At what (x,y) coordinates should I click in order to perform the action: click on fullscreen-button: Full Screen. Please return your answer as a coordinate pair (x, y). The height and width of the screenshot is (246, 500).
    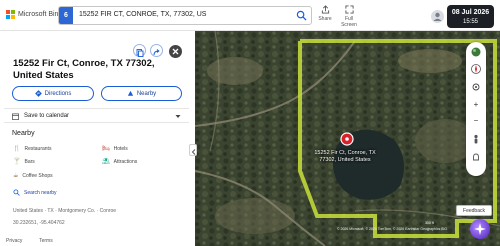
    Looking at the image, I should click on (349, 16).